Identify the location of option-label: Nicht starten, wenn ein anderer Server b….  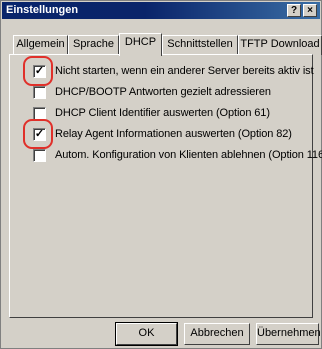
(184, 71).